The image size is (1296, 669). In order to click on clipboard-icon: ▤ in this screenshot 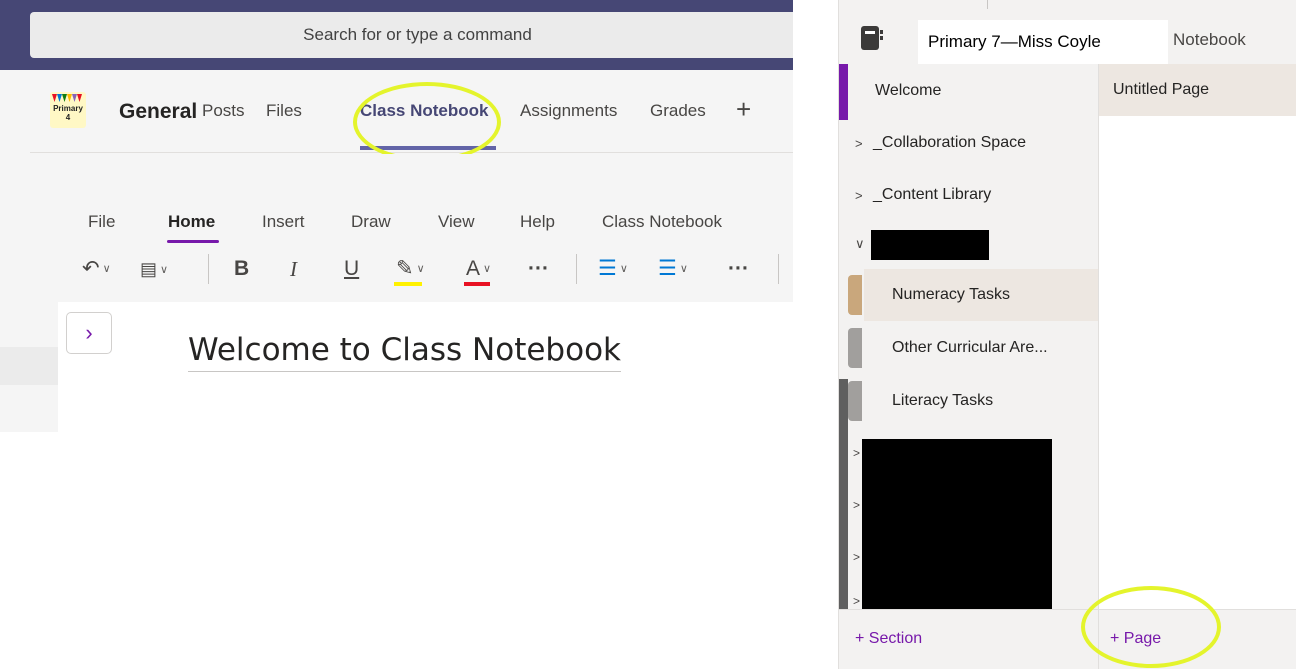, I will do `click(149, 269)`.